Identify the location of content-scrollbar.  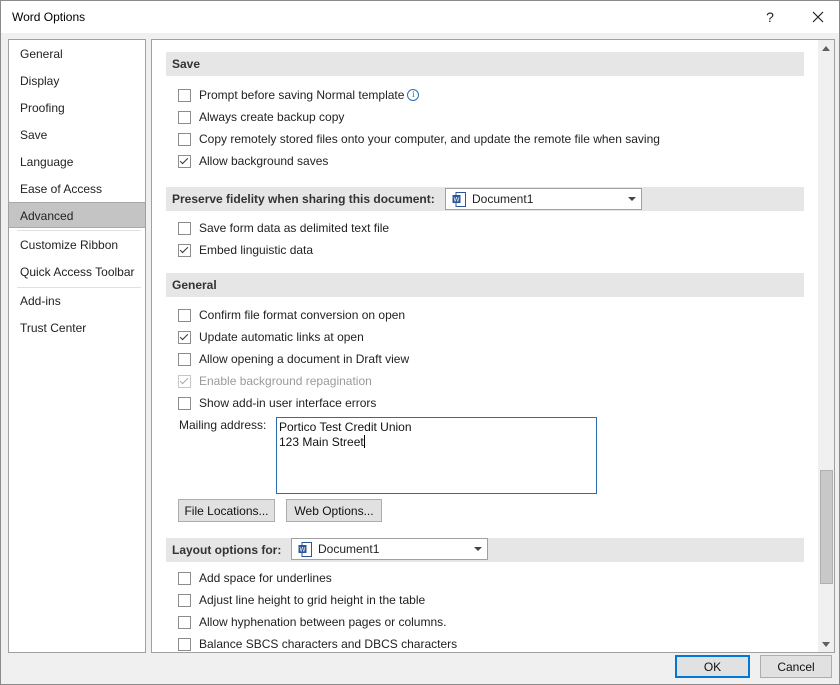
(826, 346).